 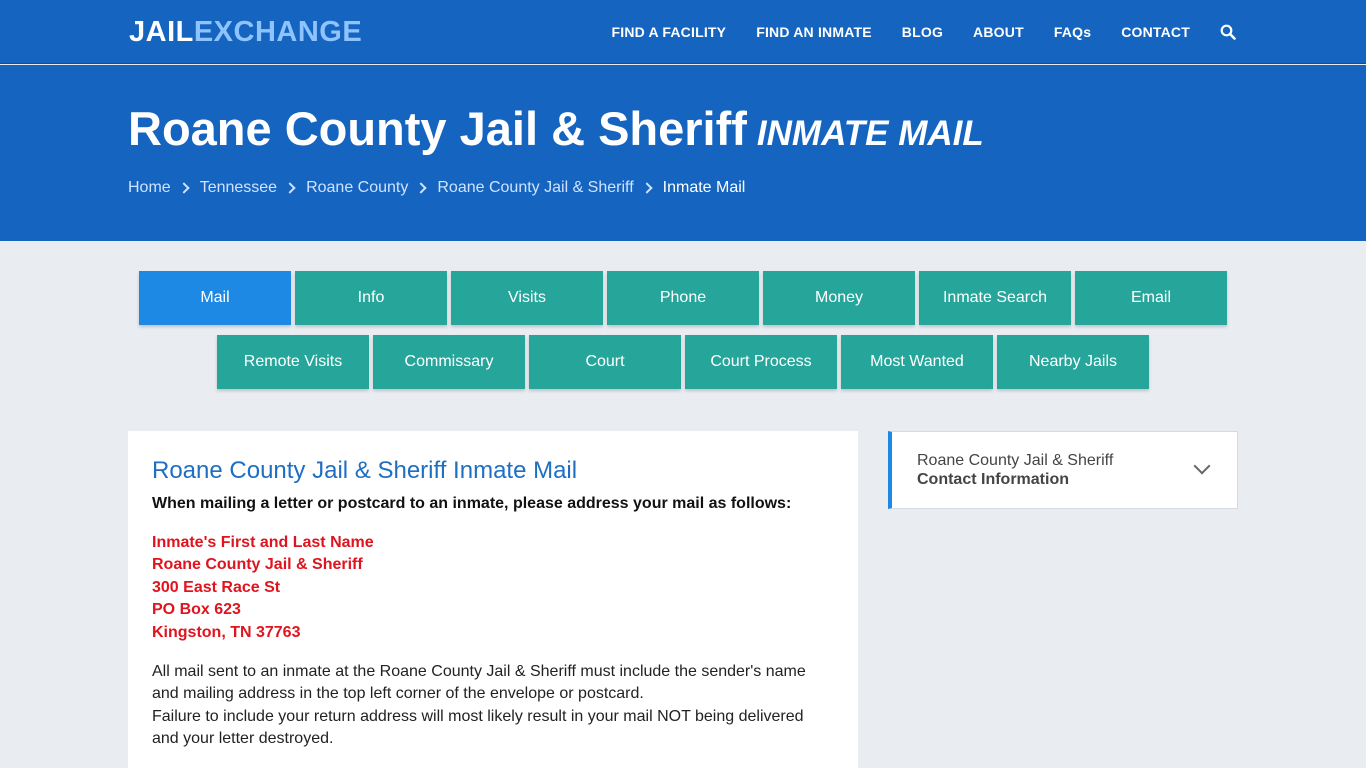 I want to click on breadcrumb-state: Tennessee, so click(x=238, y=188).